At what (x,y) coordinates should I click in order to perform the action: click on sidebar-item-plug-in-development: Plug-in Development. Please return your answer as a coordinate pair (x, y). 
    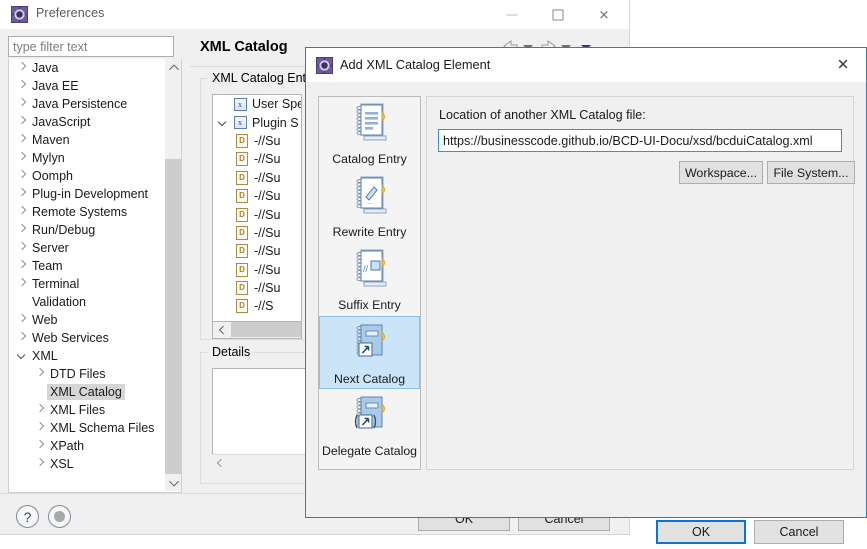
    Looking at the image, I should click on (86, 194).